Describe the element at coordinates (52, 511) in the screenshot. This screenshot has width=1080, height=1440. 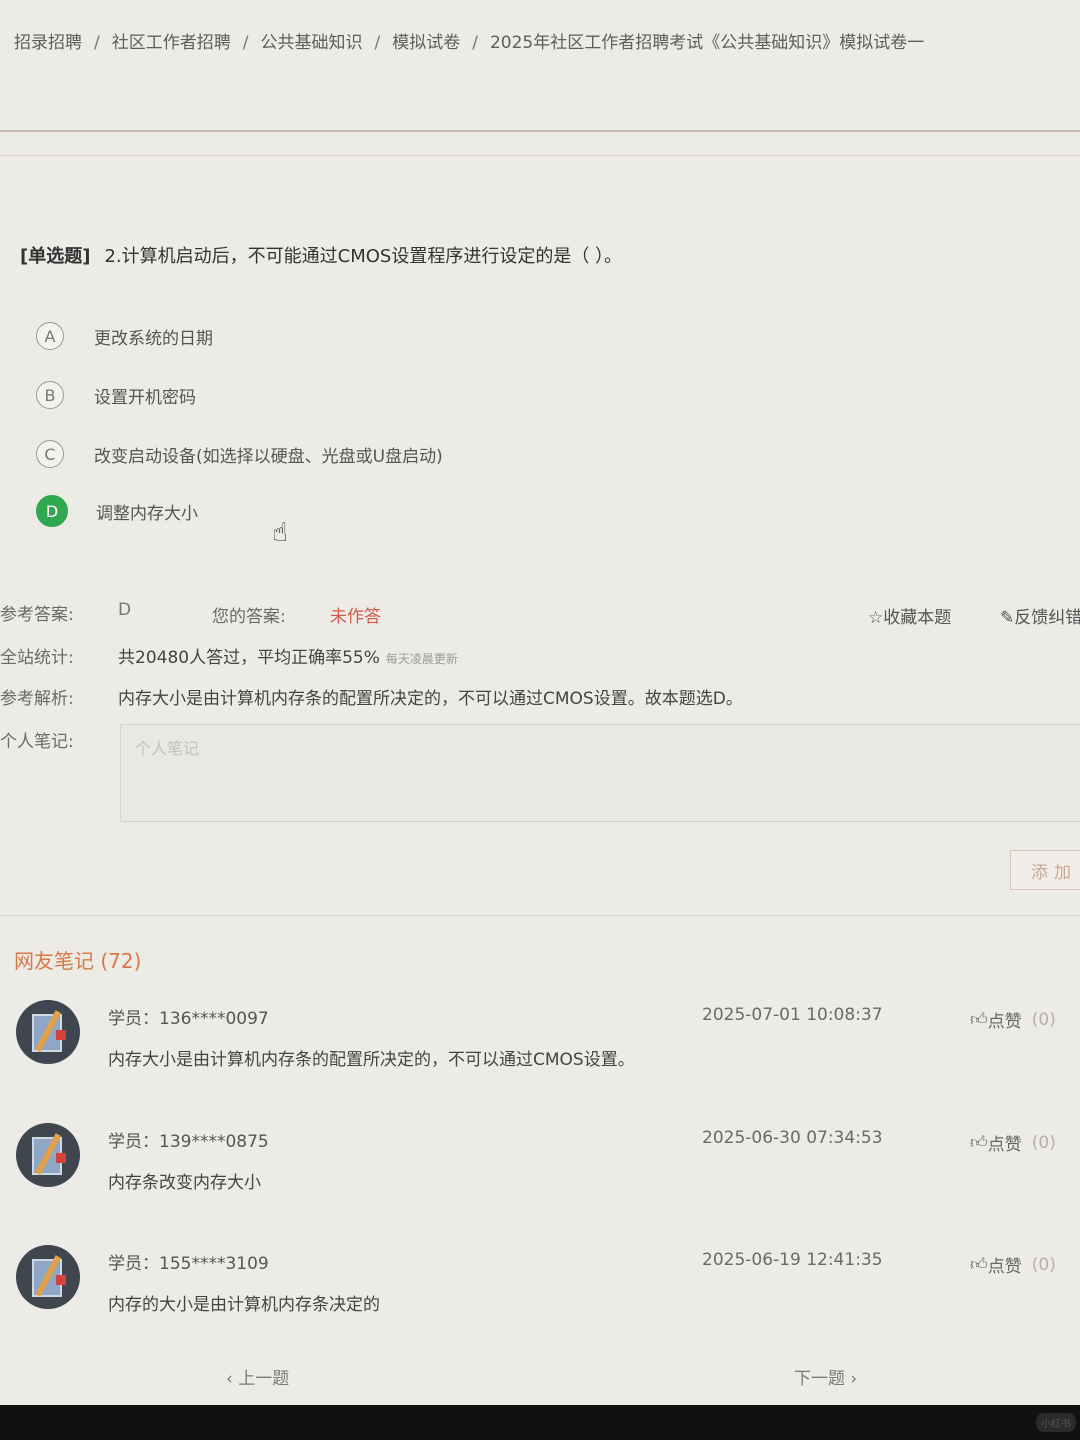
I see `option-d-letter: D` at that location.